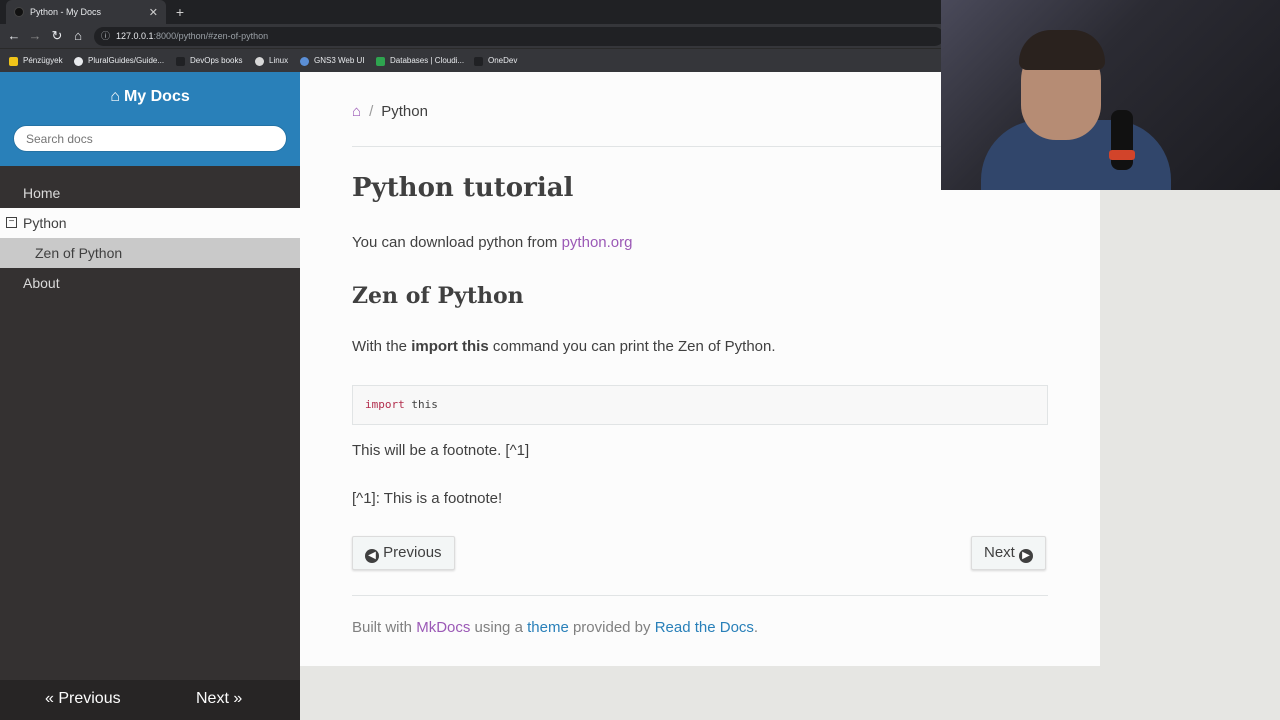  What do you see at coordinates (421, 404) in the screenshot?
I see `code-text: this` at bounding box center [421, 404].